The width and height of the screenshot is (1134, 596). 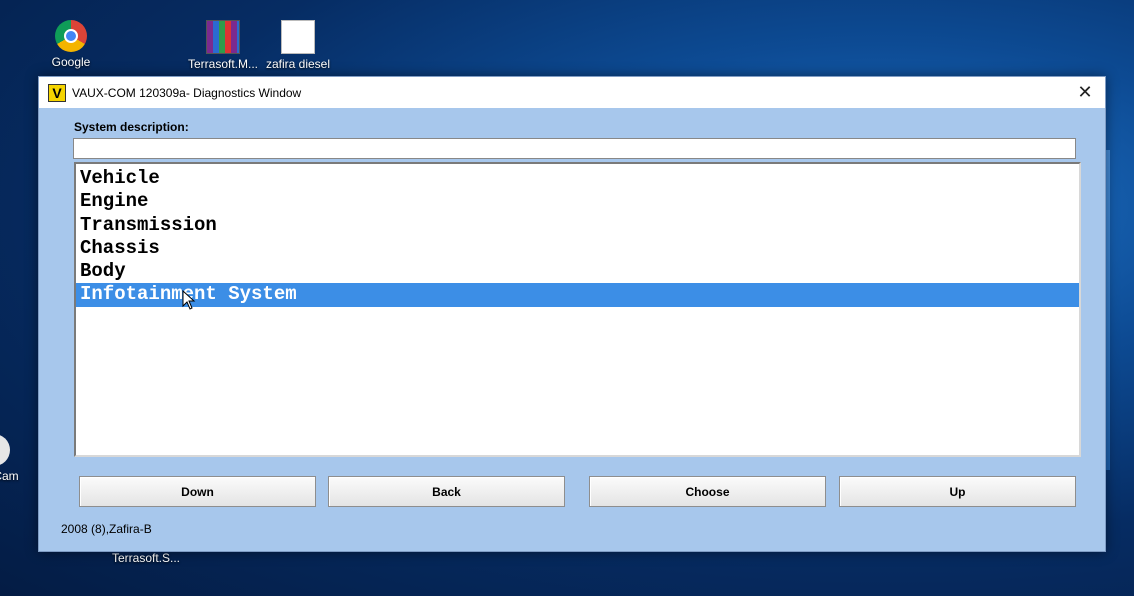 What do you see at coordinates (131, 127) in the screenshot?
I see `system-description-label: System description:` at bounding box center [131, 127].